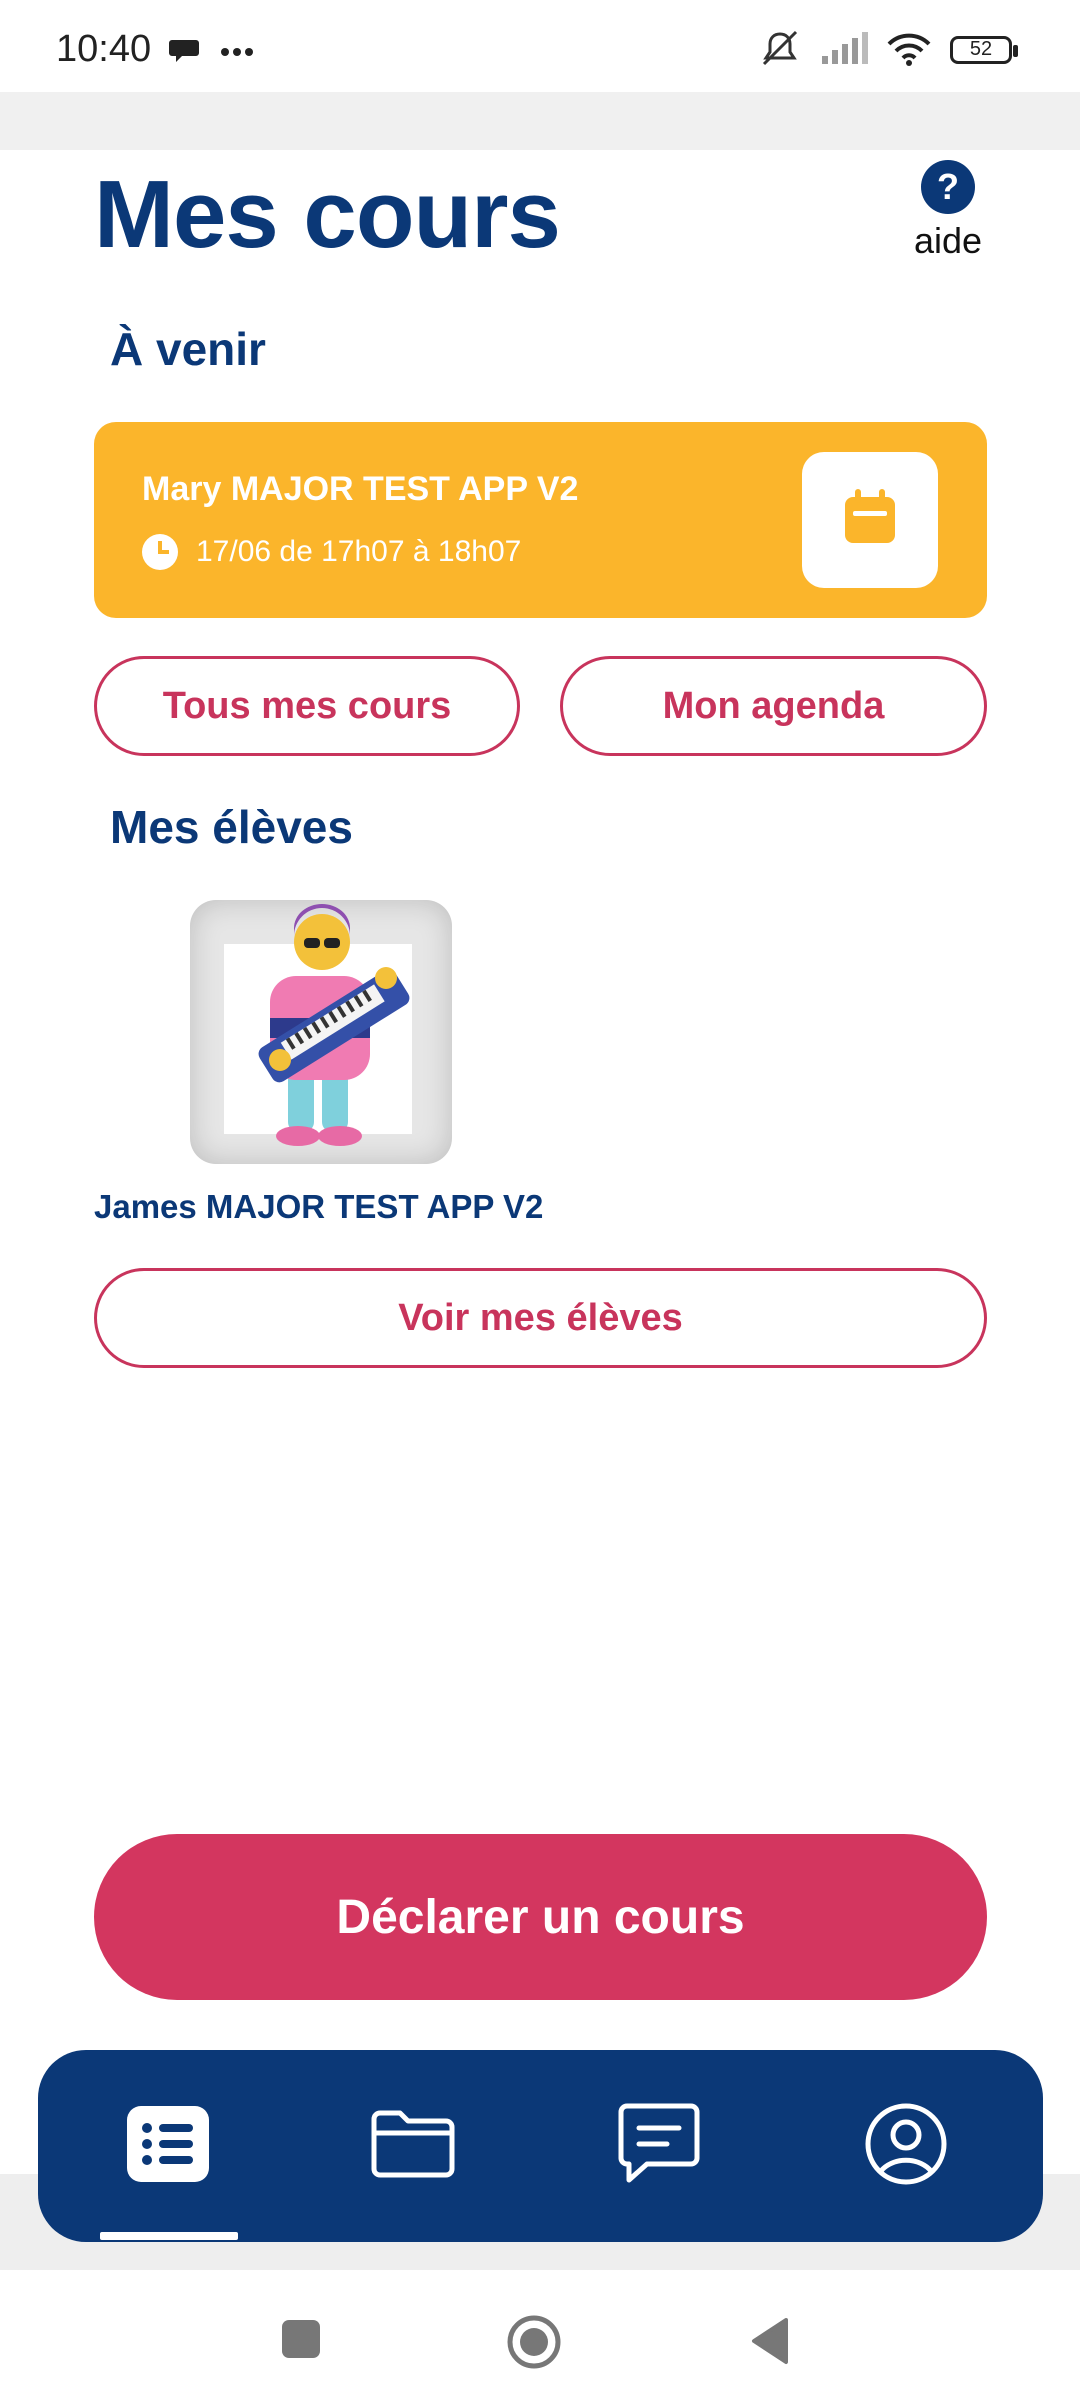  I want to click on help-button: ? aide, so click(948, 211).